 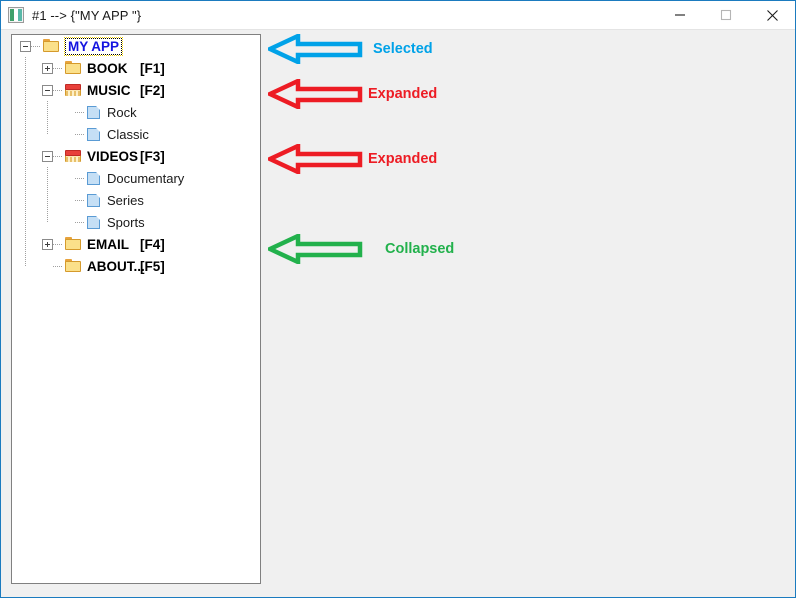 I want to click on tree-node-classic: Classic, so click(x=136, y=134).